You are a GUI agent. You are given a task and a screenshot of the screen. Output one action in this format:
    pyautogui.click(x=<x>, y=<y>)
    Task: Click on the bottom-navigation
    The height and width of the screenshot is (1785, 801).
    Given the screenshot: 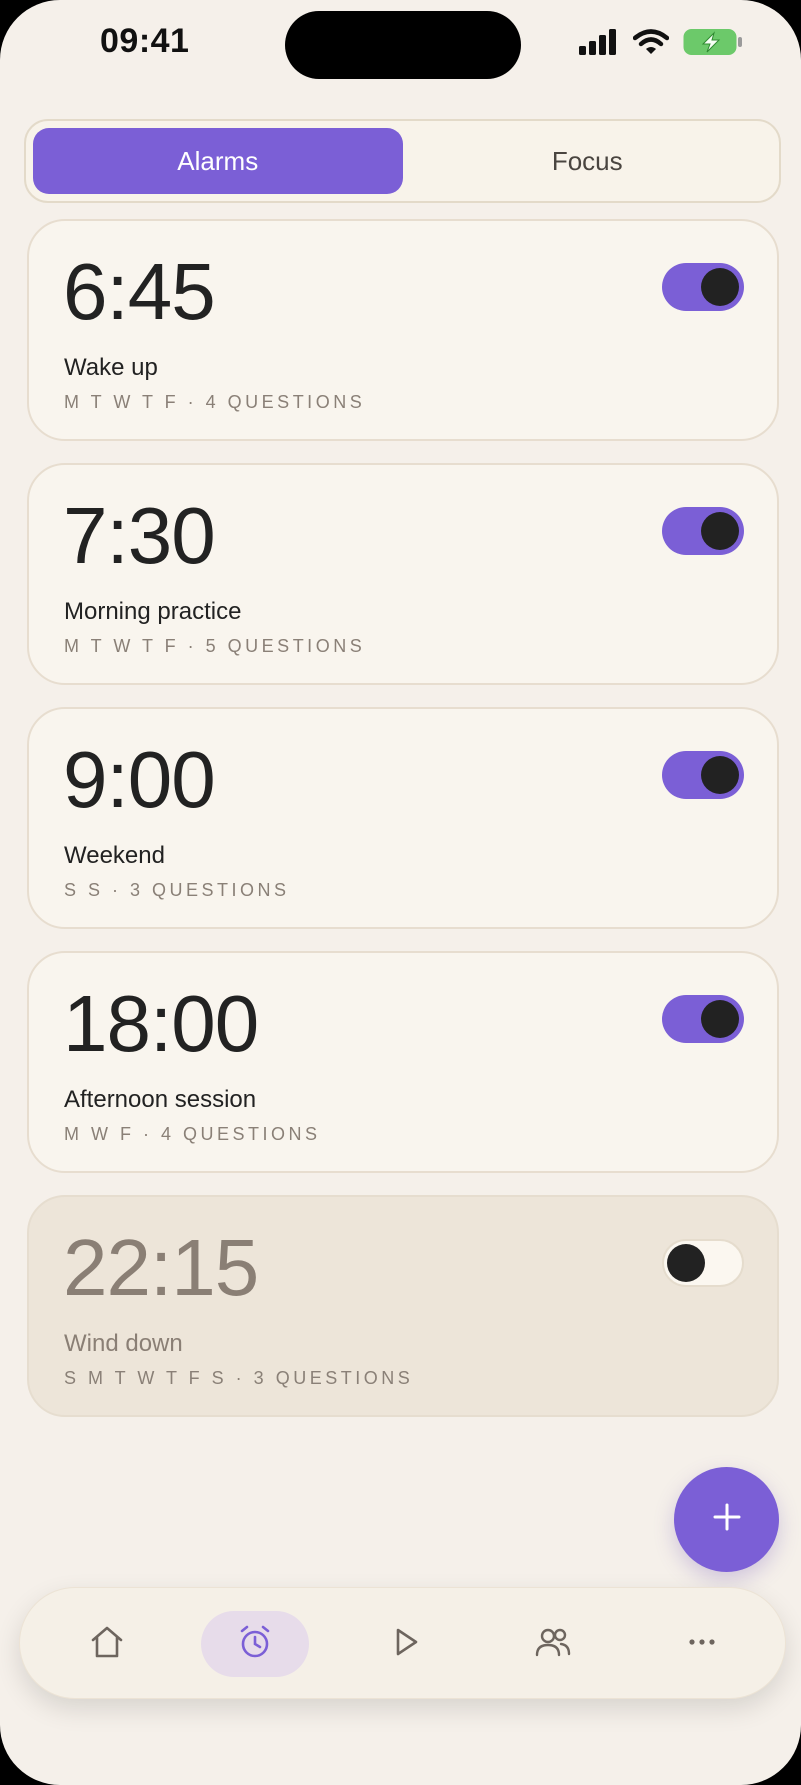 What is the action you would take?
    pyautogui.click(x=402, y=1643)
    